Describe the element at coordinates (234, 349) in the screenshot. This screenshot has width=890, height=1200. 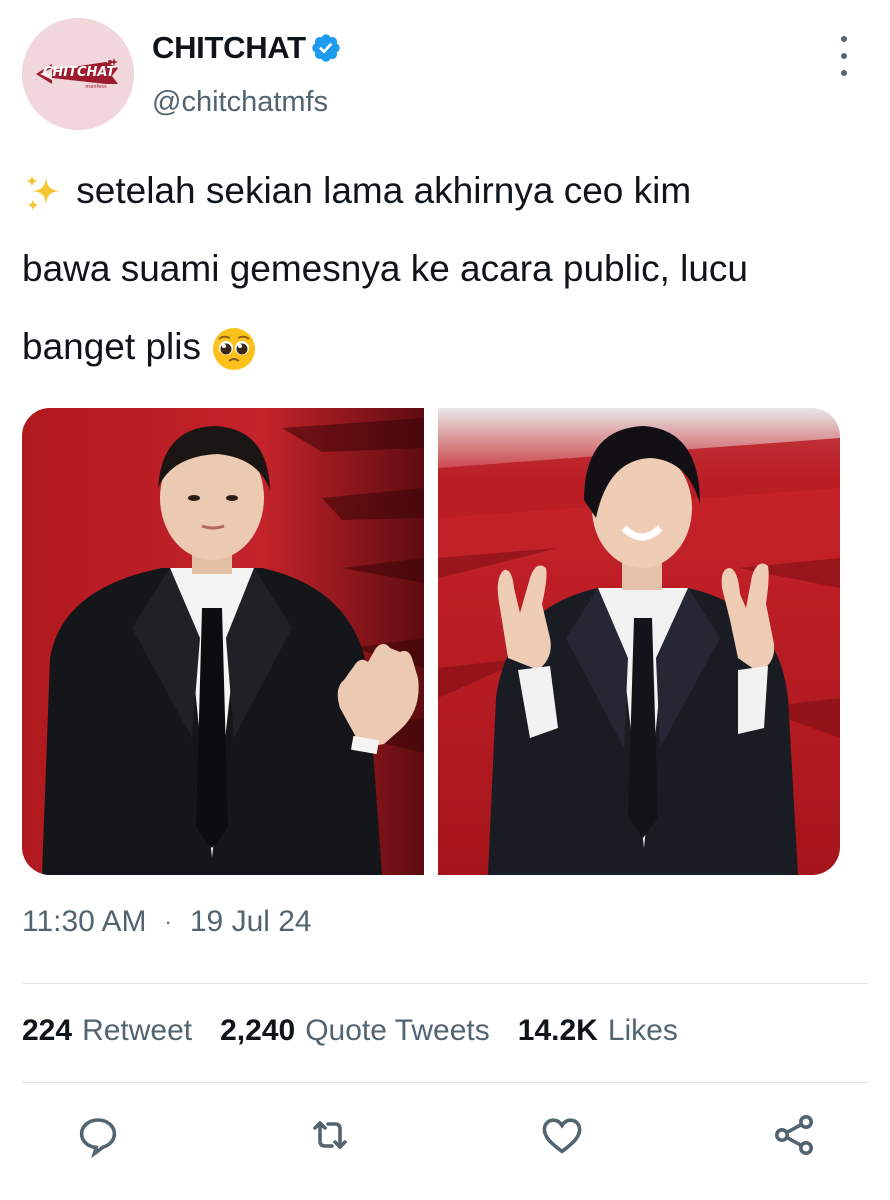
I see `pleading-face-emoji` at that location.